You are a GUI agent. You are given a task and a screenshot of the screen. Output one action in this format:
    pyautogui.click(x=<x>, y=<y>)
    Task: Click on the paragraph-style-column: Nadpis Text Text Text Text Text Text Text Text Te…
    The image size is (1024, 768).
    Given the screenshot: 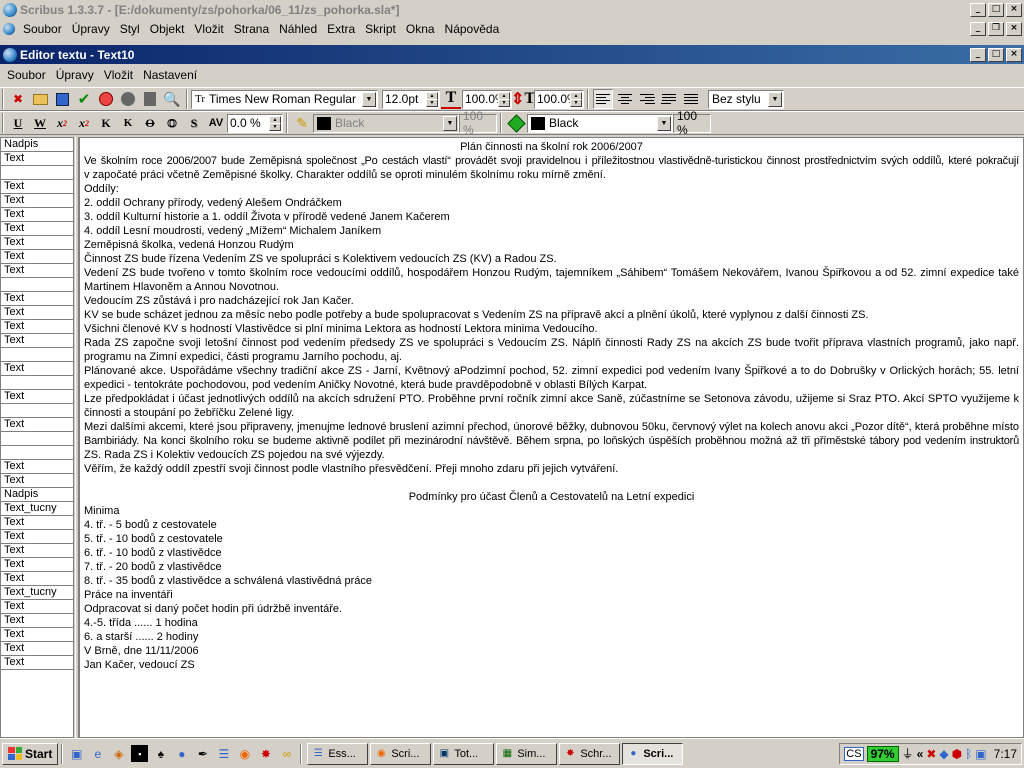 What is the action you would take?
    pyautogui.click(x=37, y=437)
    